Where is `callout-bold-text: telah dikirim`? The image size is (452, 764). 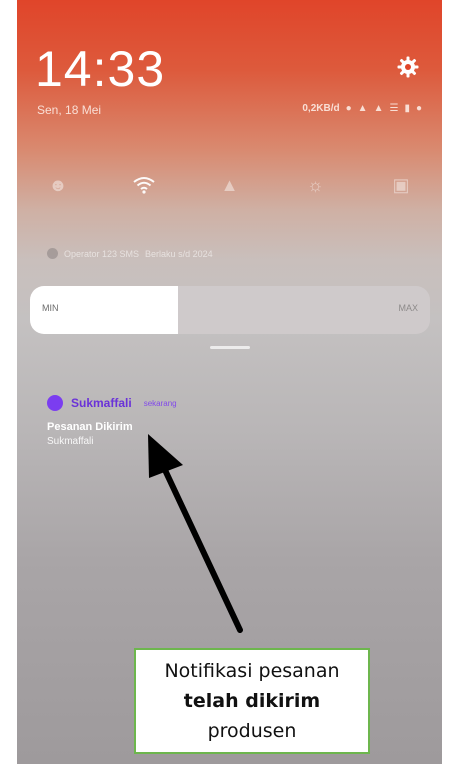
callout-bold-text: telah dikirim is located at coordinates (252, 701).